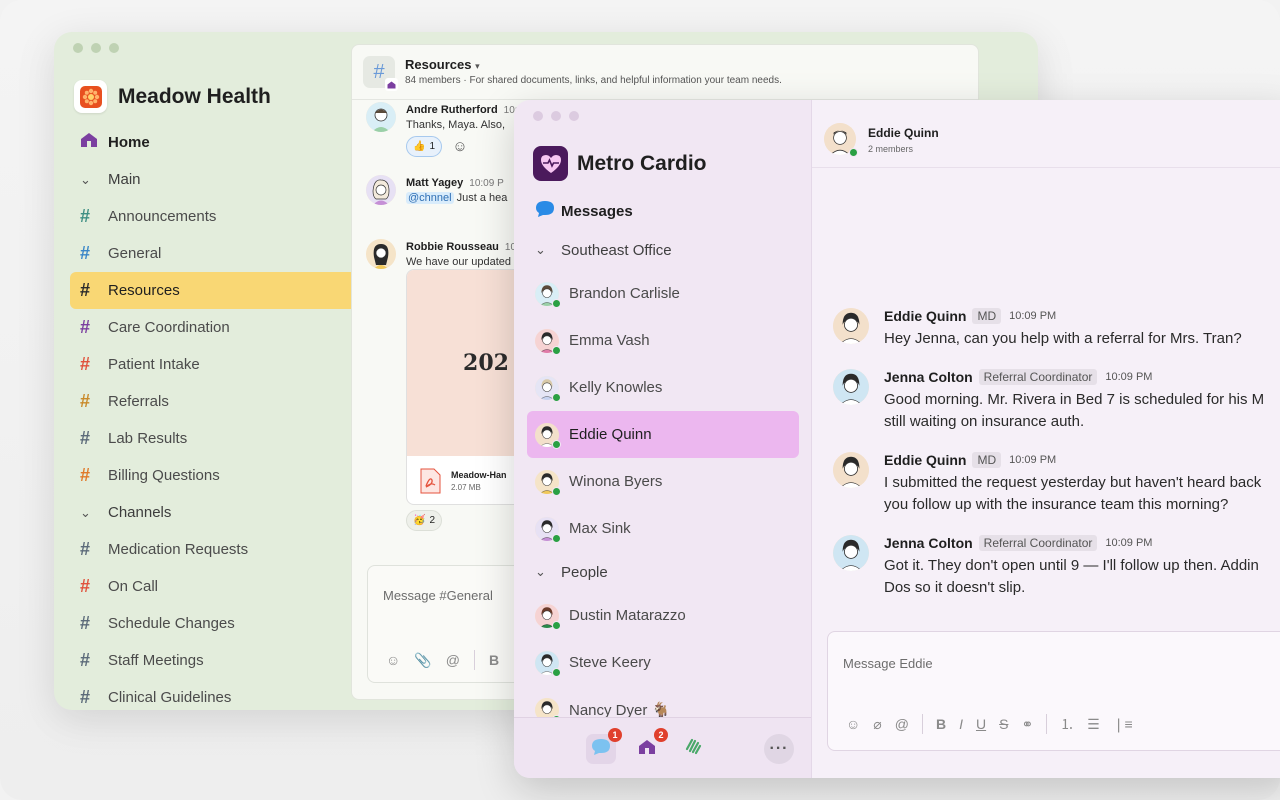 The width and height of the screenshot is (1280, 800). What do you see at coordinates (663, 662) in the screenshot?
I see `dm-item-steve-keery: Steve Keery` at bounding box center [663, 662].